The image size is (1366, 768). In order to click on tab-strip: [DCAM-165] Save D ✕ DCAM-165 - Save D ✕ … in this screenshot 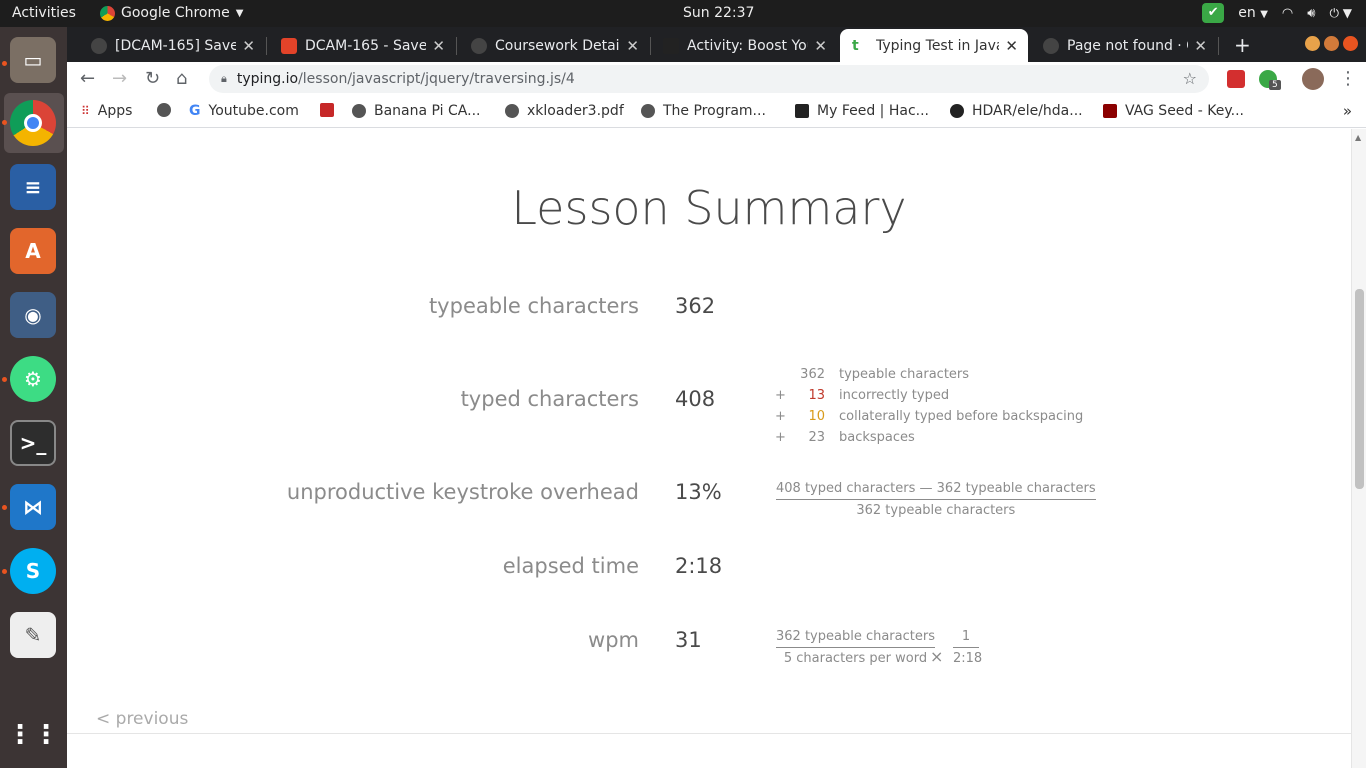, I will do `click(716, 44)`.